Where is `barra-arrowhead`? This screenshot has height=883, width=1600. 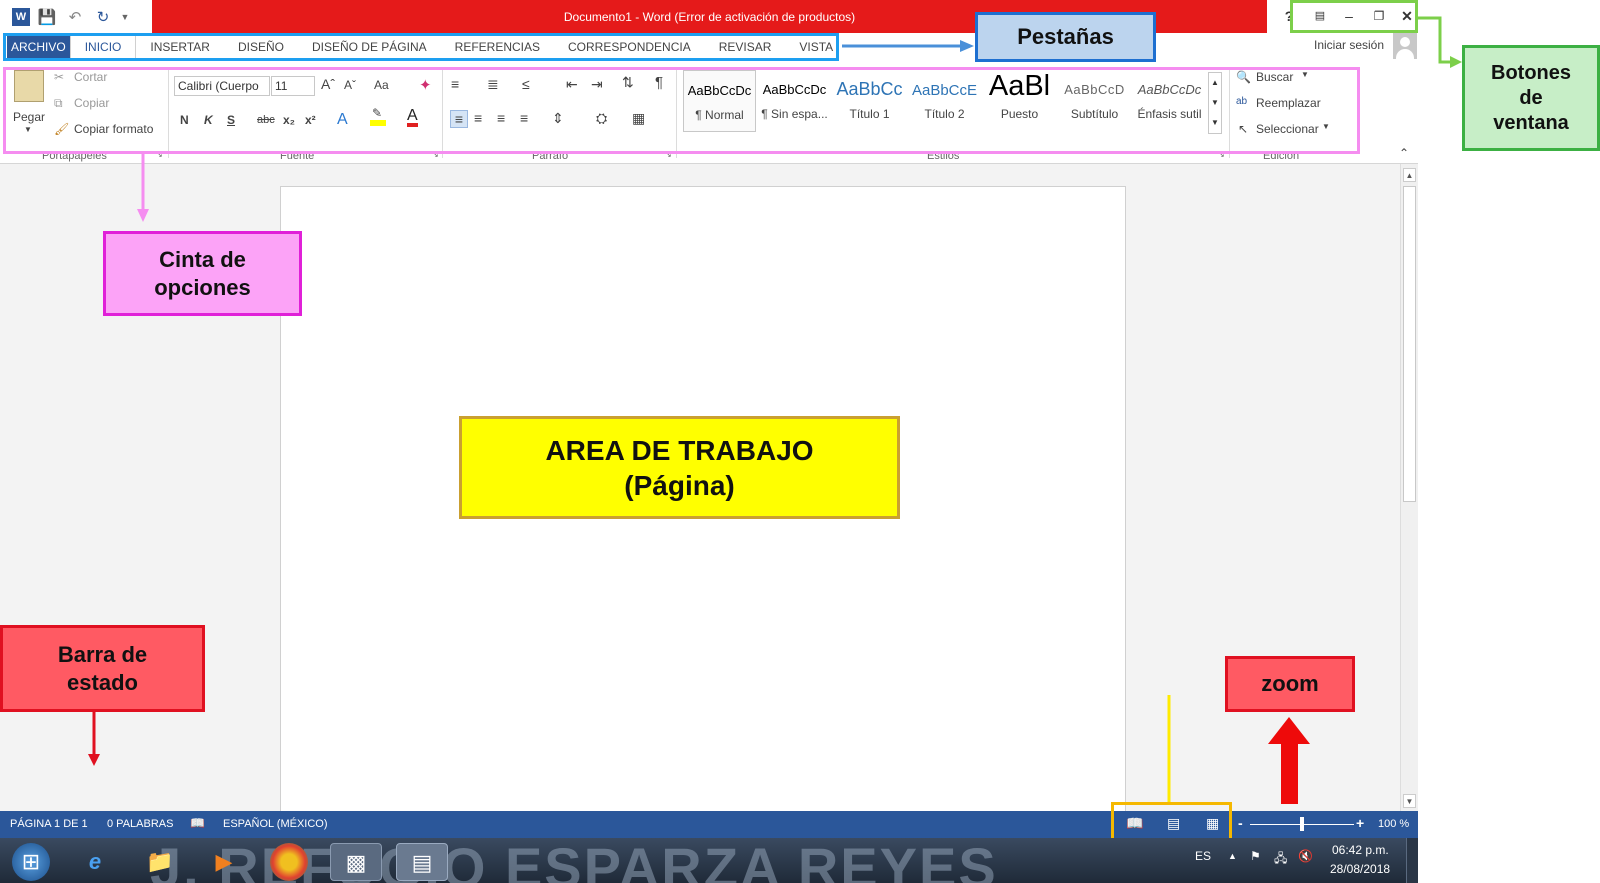 barra-arrowhead is located at coordinates (94, 760).